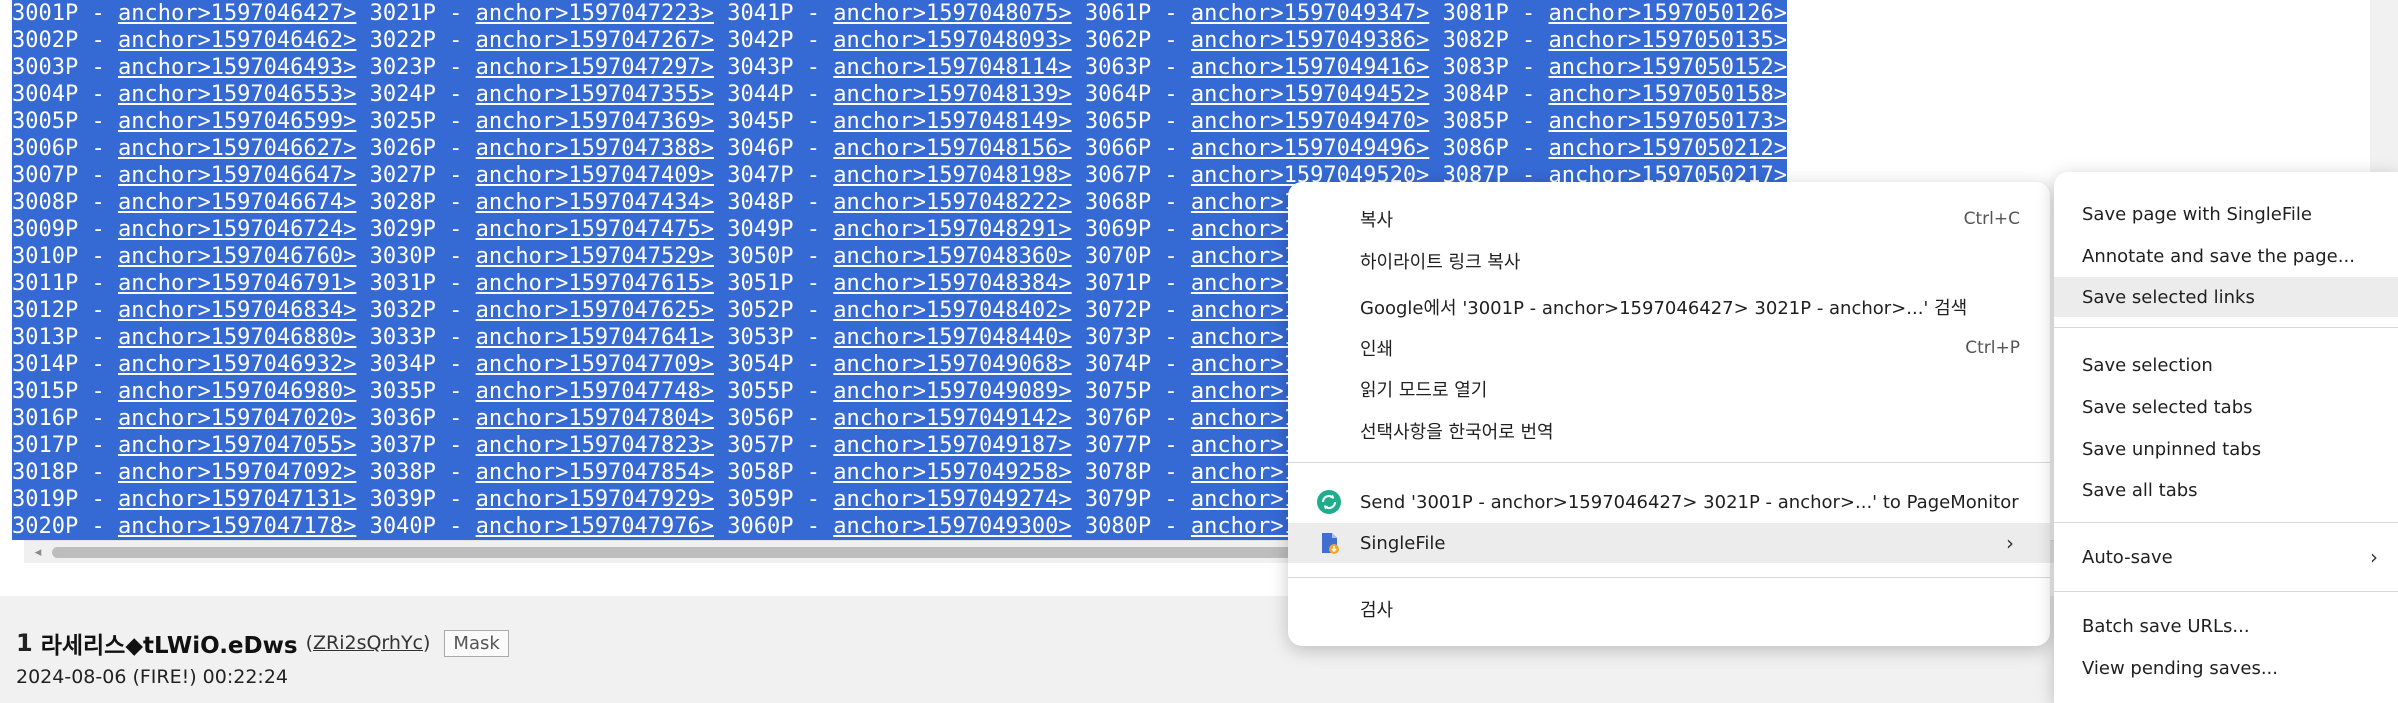 The image size is (2398, 703). What do you see at coordinates (1669, 389) in the screenshot?
I see `menu-item-reading-mode: 읽기 모드로 열기` at bounding box center [1669, 389].